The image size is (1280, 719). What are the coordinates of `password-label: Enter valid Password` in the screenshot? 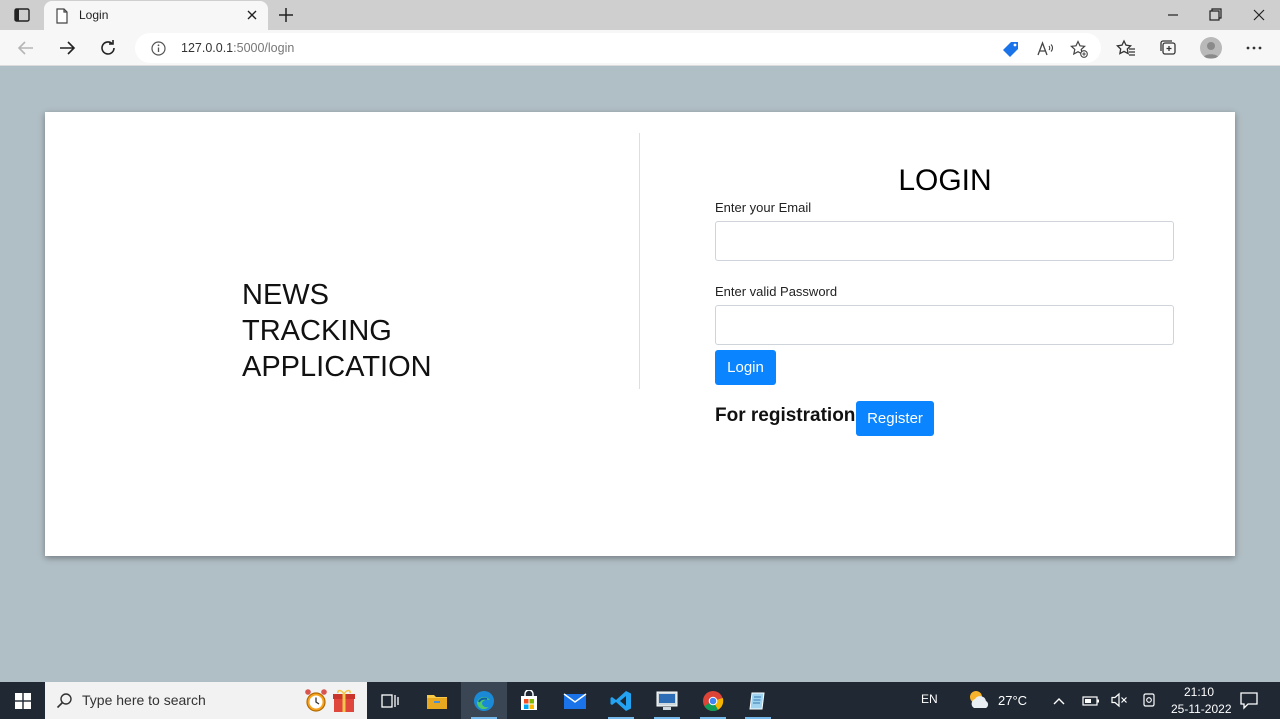 It's located at (776, 291).